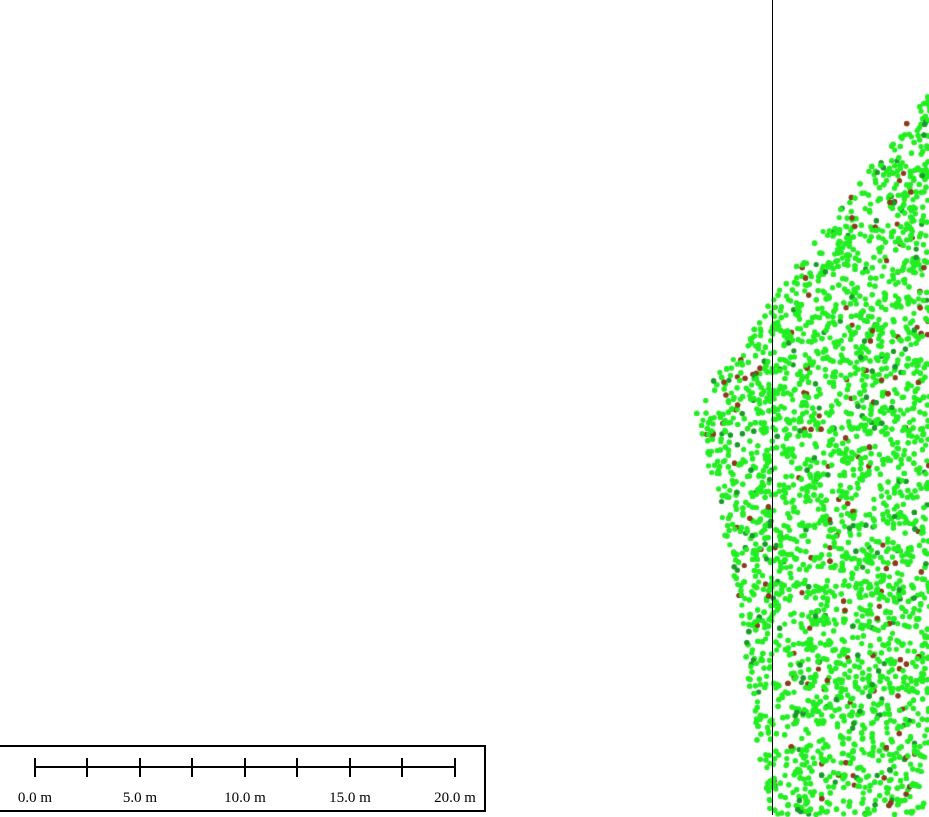 This screenshot has height=817, width=929. Describe the element at coordinates (243, 778) in the screenshot. I see `scale-bar: 0.0 m 5.0 m 10.0 m 15.0 m 20.0 m` at that location.